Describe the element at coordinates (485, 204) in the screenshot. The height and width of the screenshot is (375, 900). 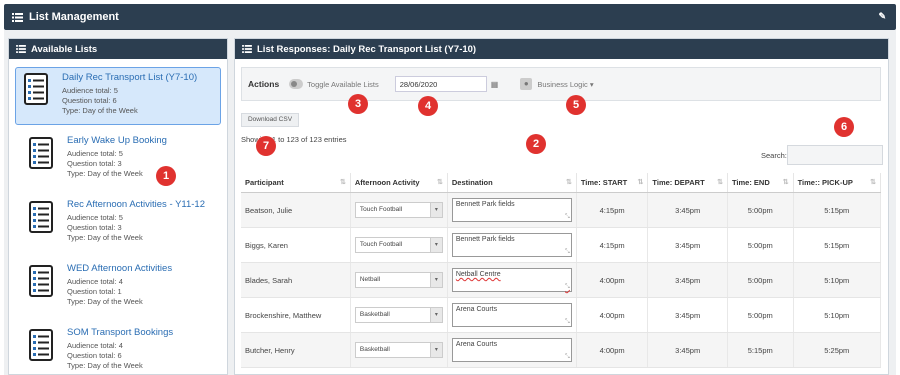
I see `destination-value: Bennett Park fields` at that location.